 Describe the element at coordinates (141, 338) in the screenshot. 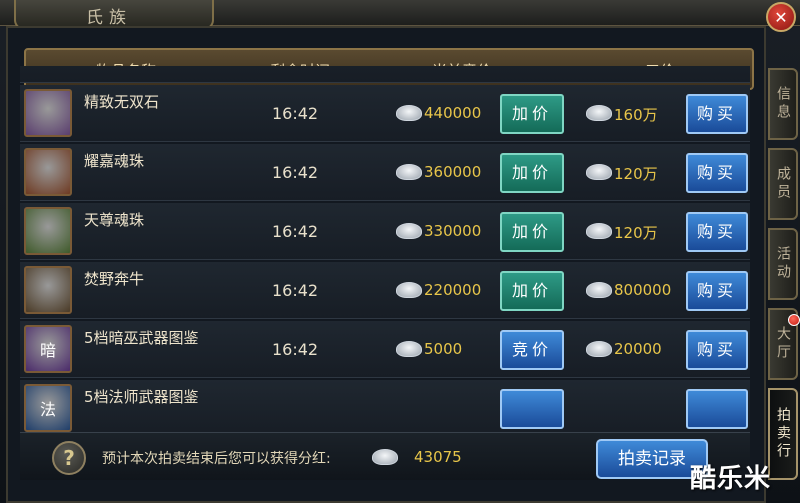

I see `item-name: 5档暗巫武器图鉴` at that location.